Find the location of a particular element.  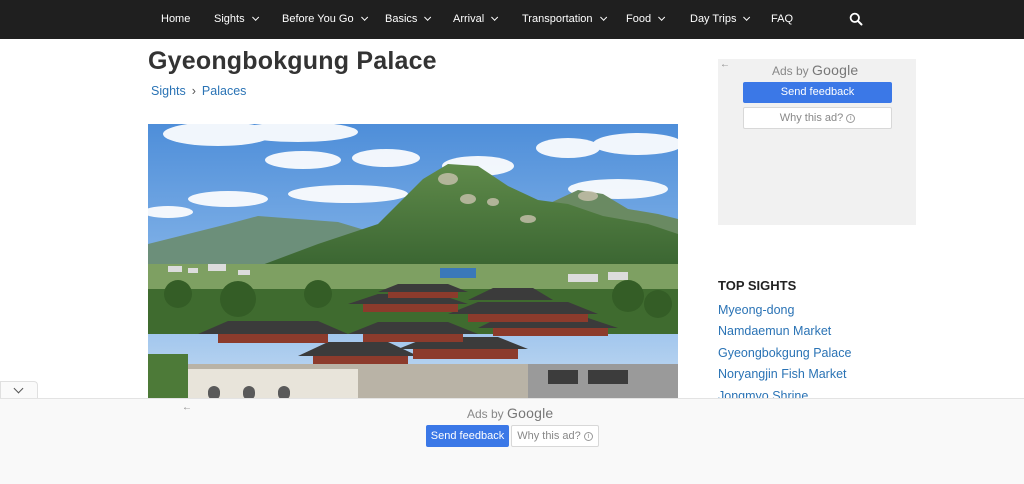

nav-item-basics: Basics is located at coordinates (408, 19).